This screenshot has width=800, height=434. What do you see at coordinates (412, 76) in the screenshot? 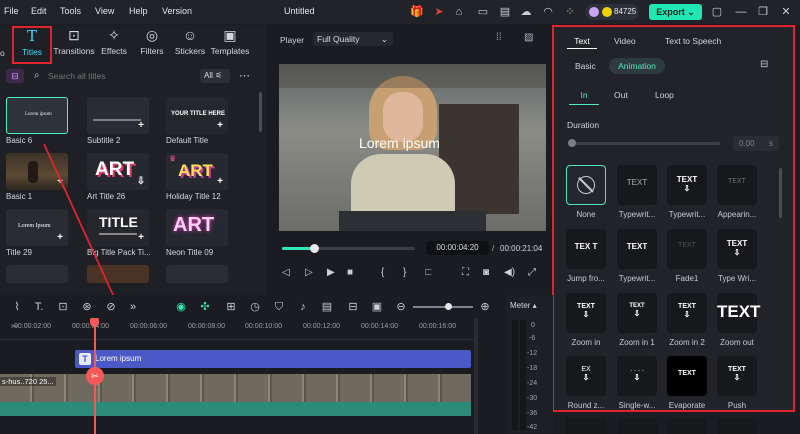
I see `window-blinds` at bounding box center [412, 76].